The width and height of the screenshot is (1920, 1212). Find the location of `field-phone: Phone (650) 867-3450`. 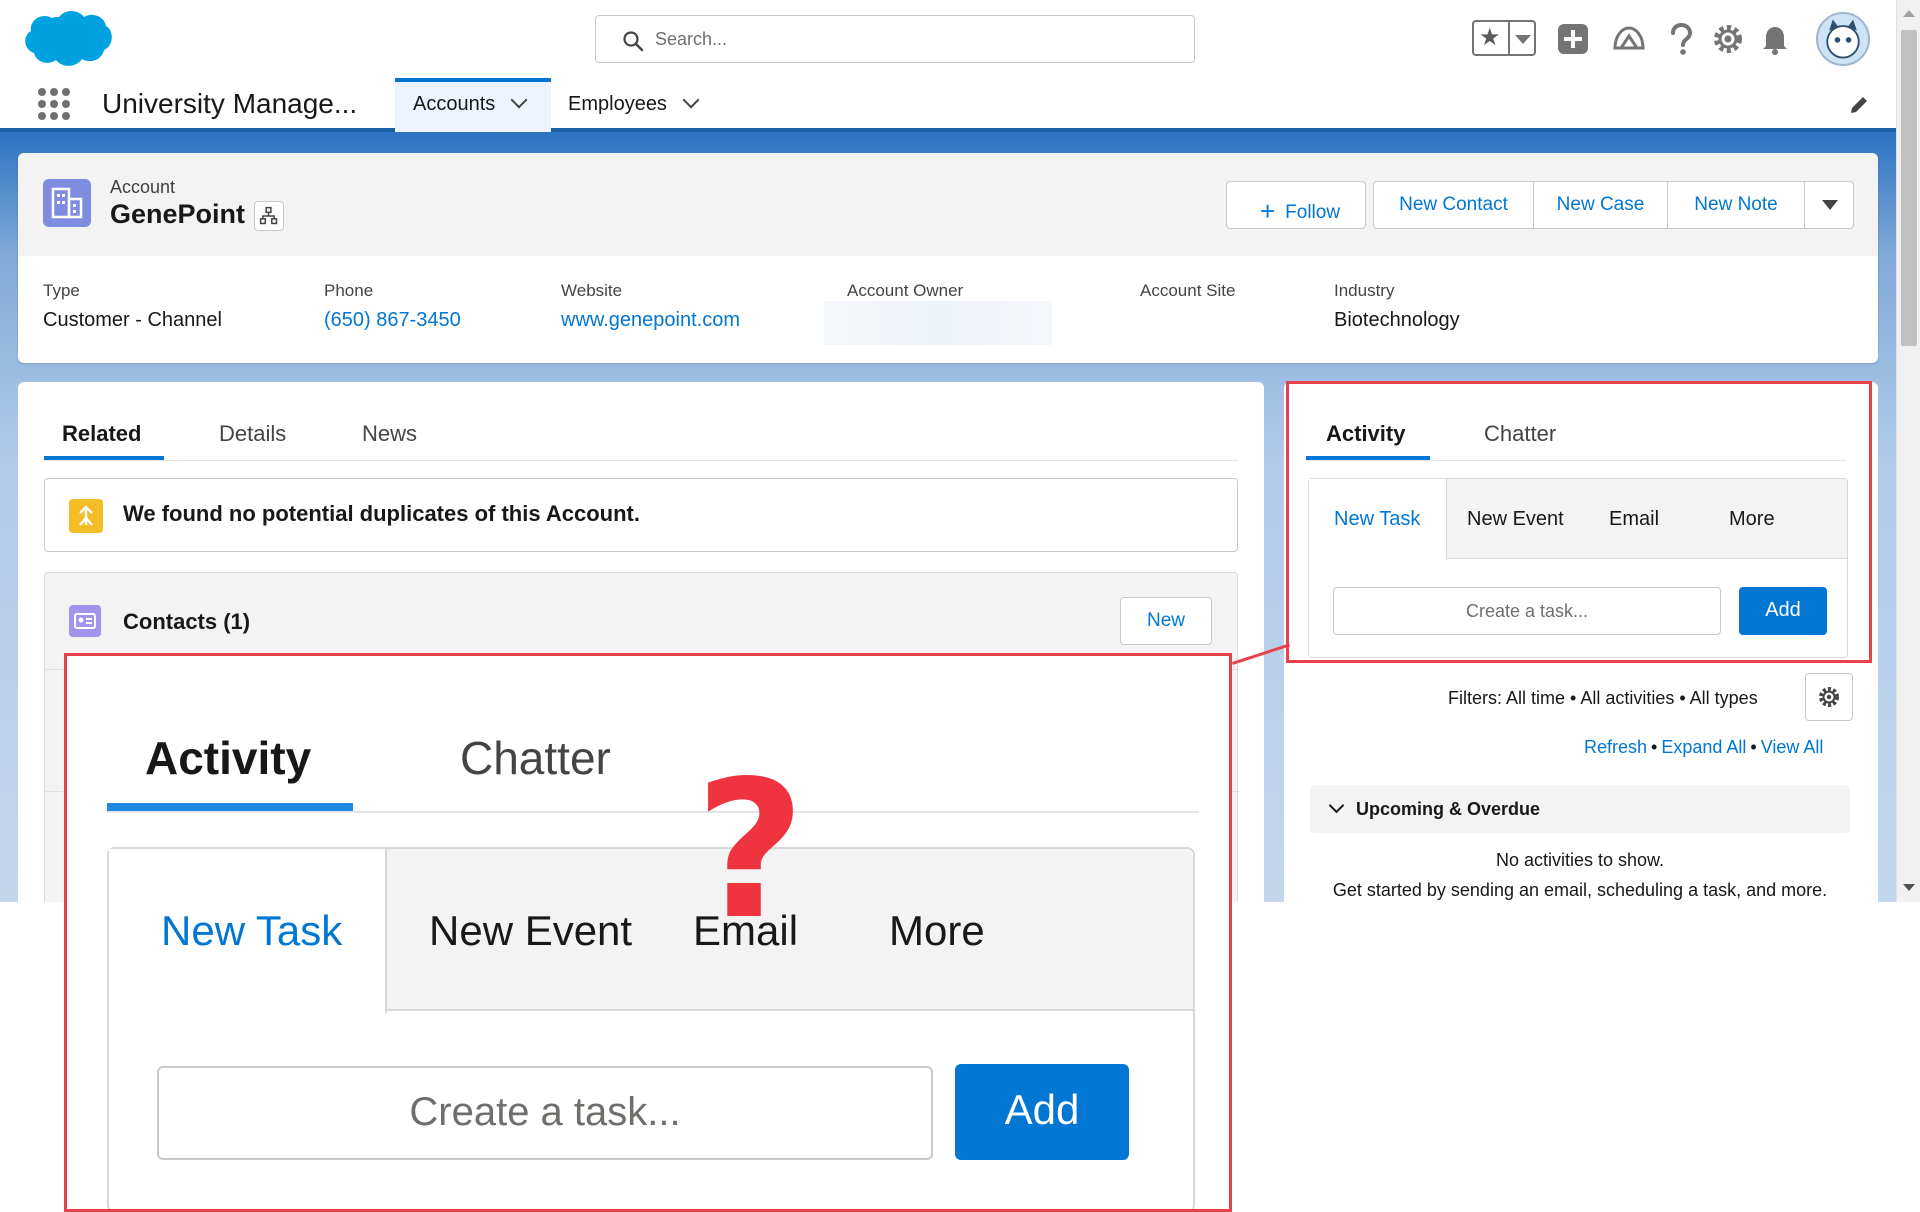

field-phone: Phone (650) 867-3450 is located at coordinates (392, 306).